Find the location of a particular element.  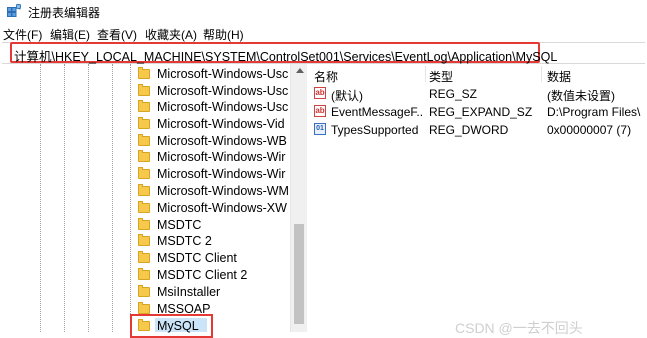

menu-view: 查看(V) is located at coordinates (117, 34).